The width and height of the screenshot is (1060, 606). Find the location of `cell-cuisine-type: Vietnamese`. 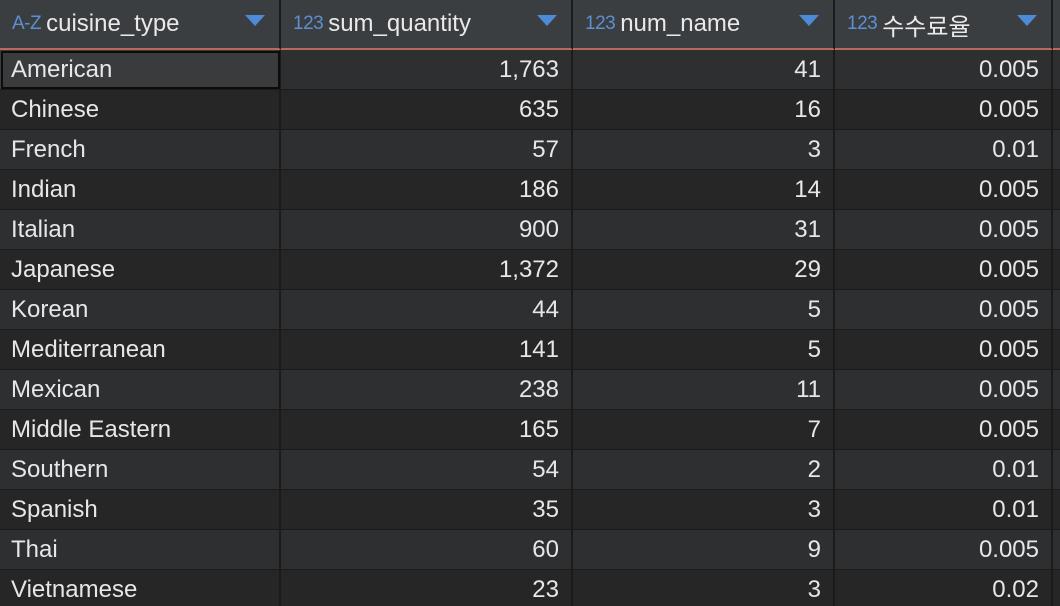

cell-cuisine-type: Vietnamese is located at coordinates (140, 588).